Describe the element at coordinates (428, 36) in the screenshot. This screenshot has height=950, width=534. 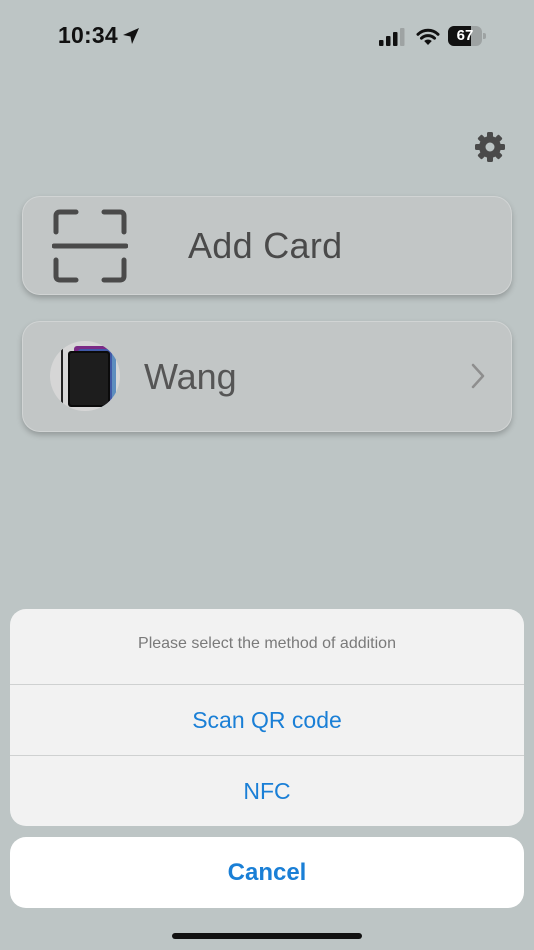
I see `wifi-icon` at that location.